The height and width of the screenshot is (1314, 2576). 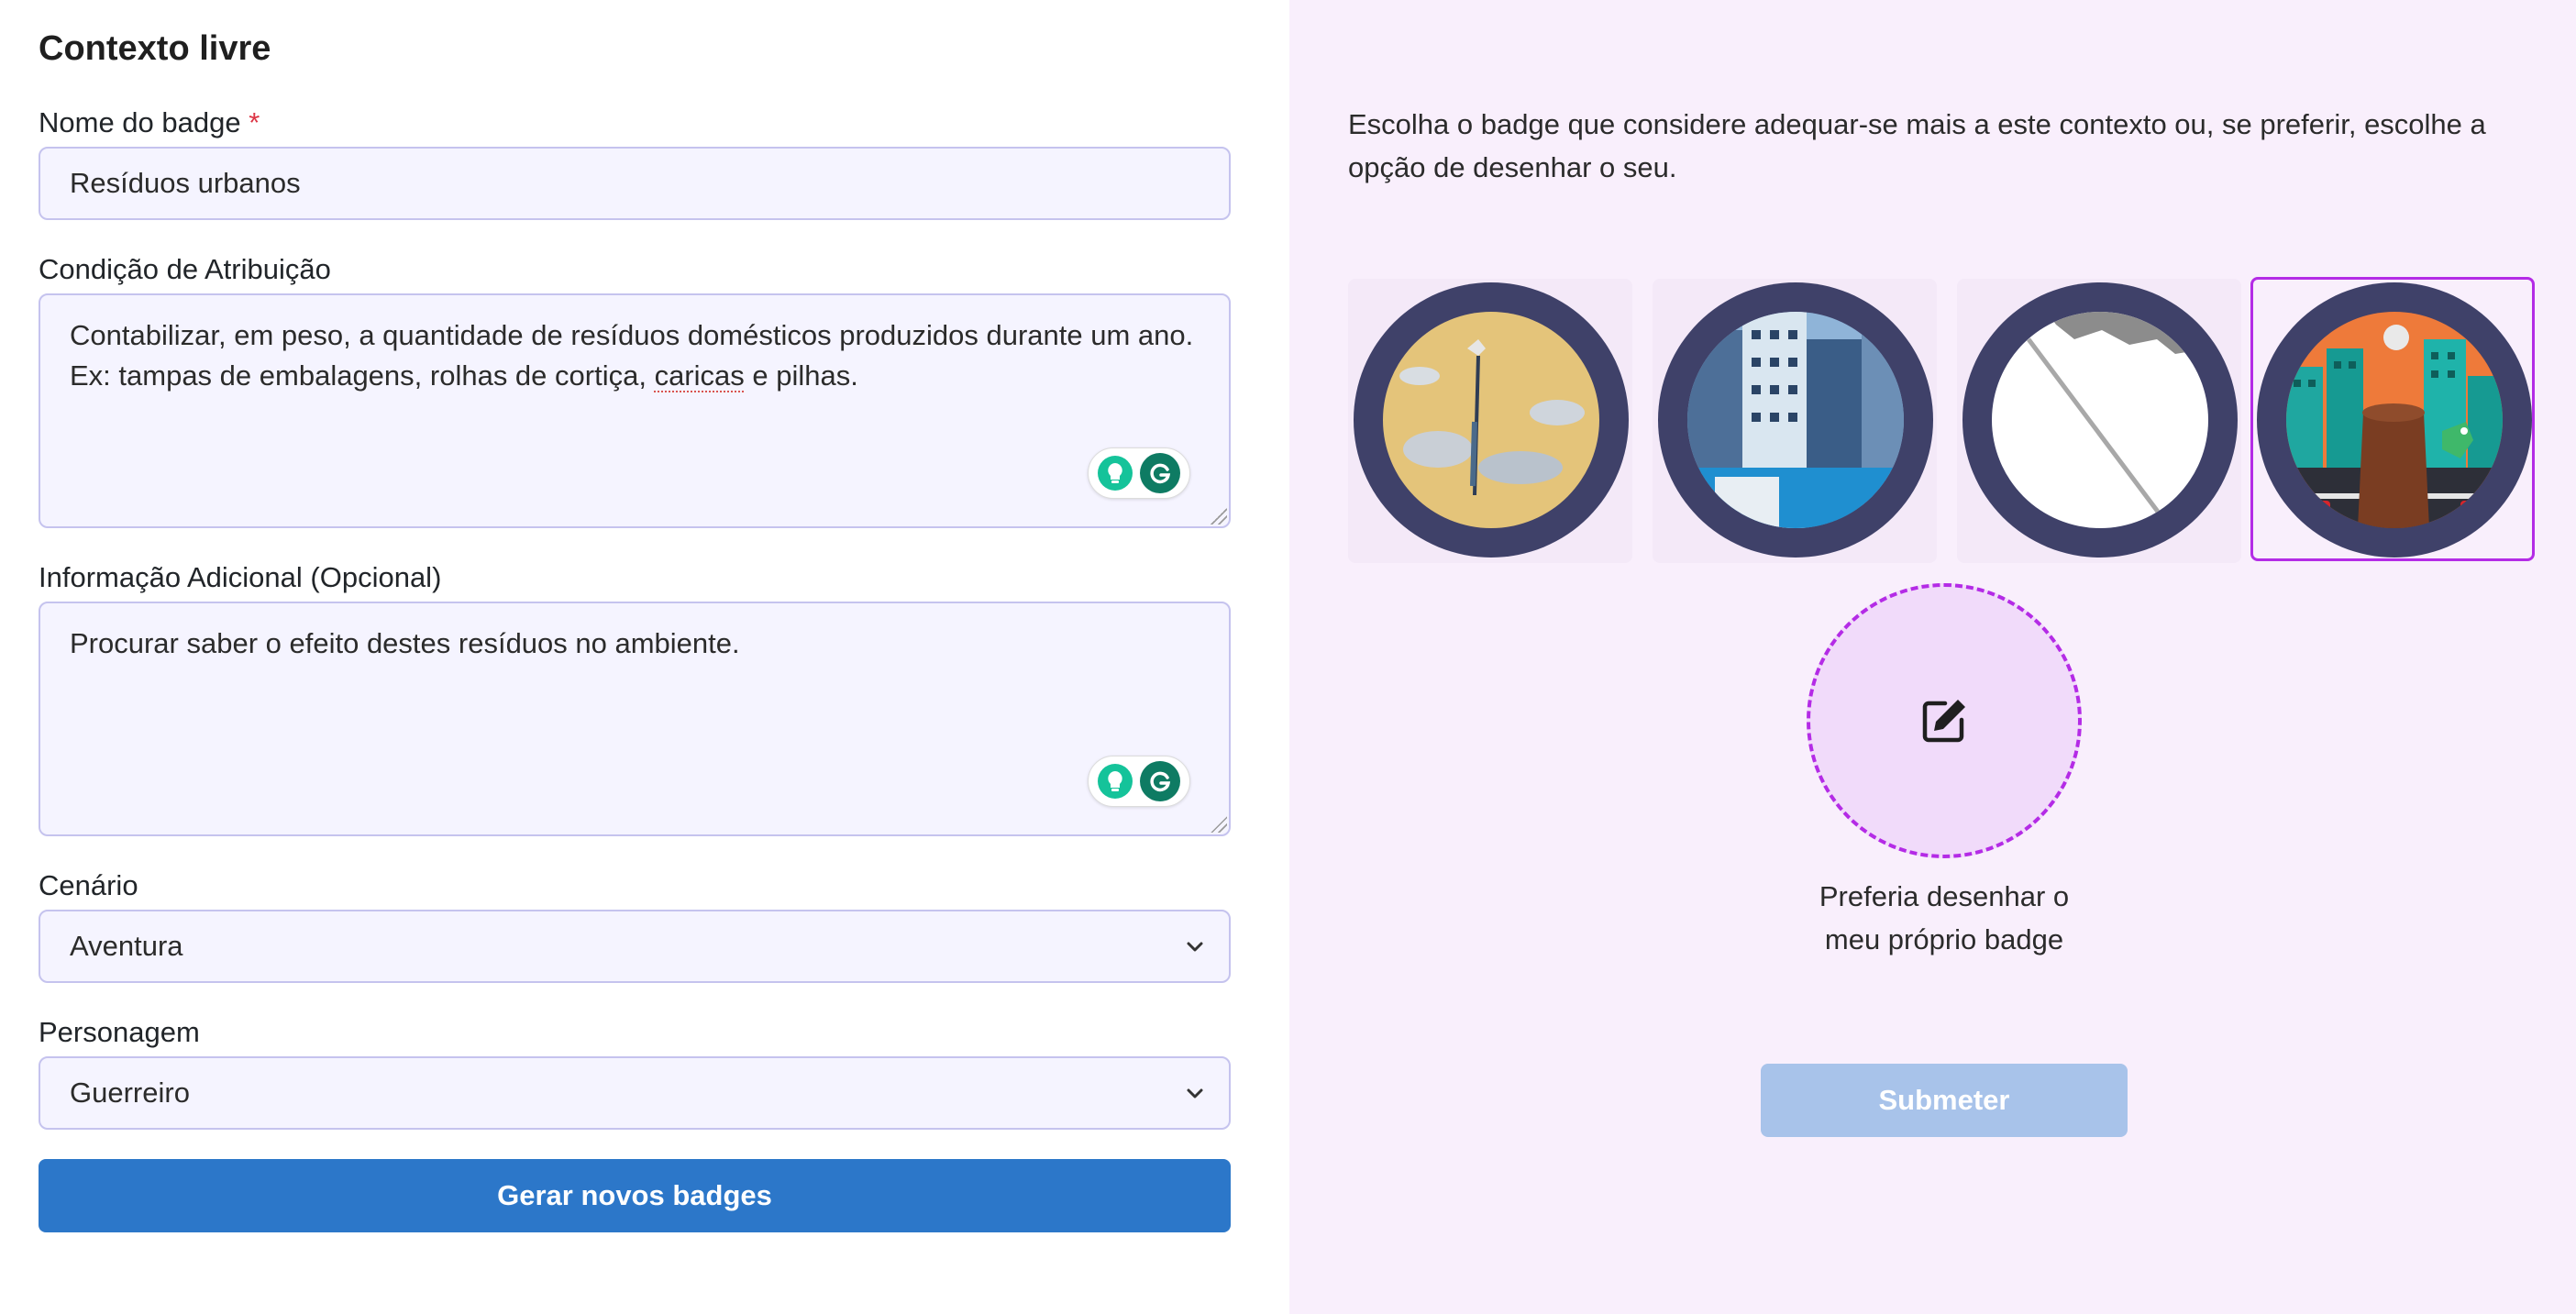 What do you see at coordinates (635, 1093) in the screenshot?
I see `character-select: Guerreiro` at bounding box center [635, 1093].